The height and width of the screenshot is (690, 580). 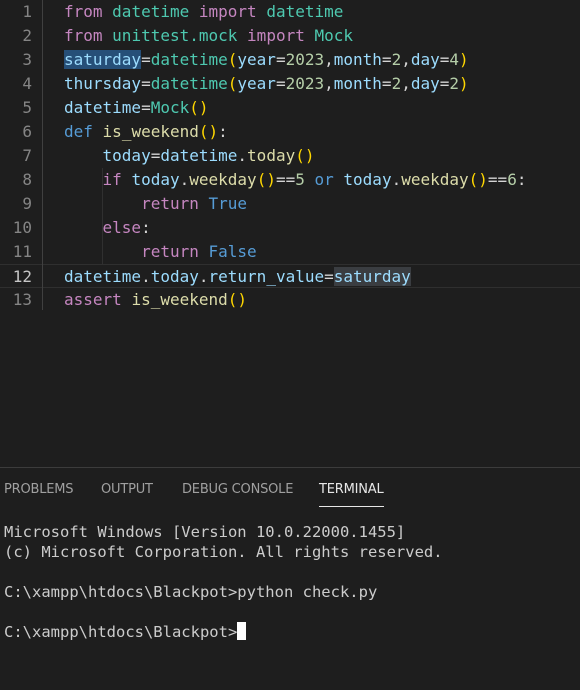 What do you see at coordinates (22, 227) in the screenshot?
I see `line-number: 10` at bounding box center [22, 227].